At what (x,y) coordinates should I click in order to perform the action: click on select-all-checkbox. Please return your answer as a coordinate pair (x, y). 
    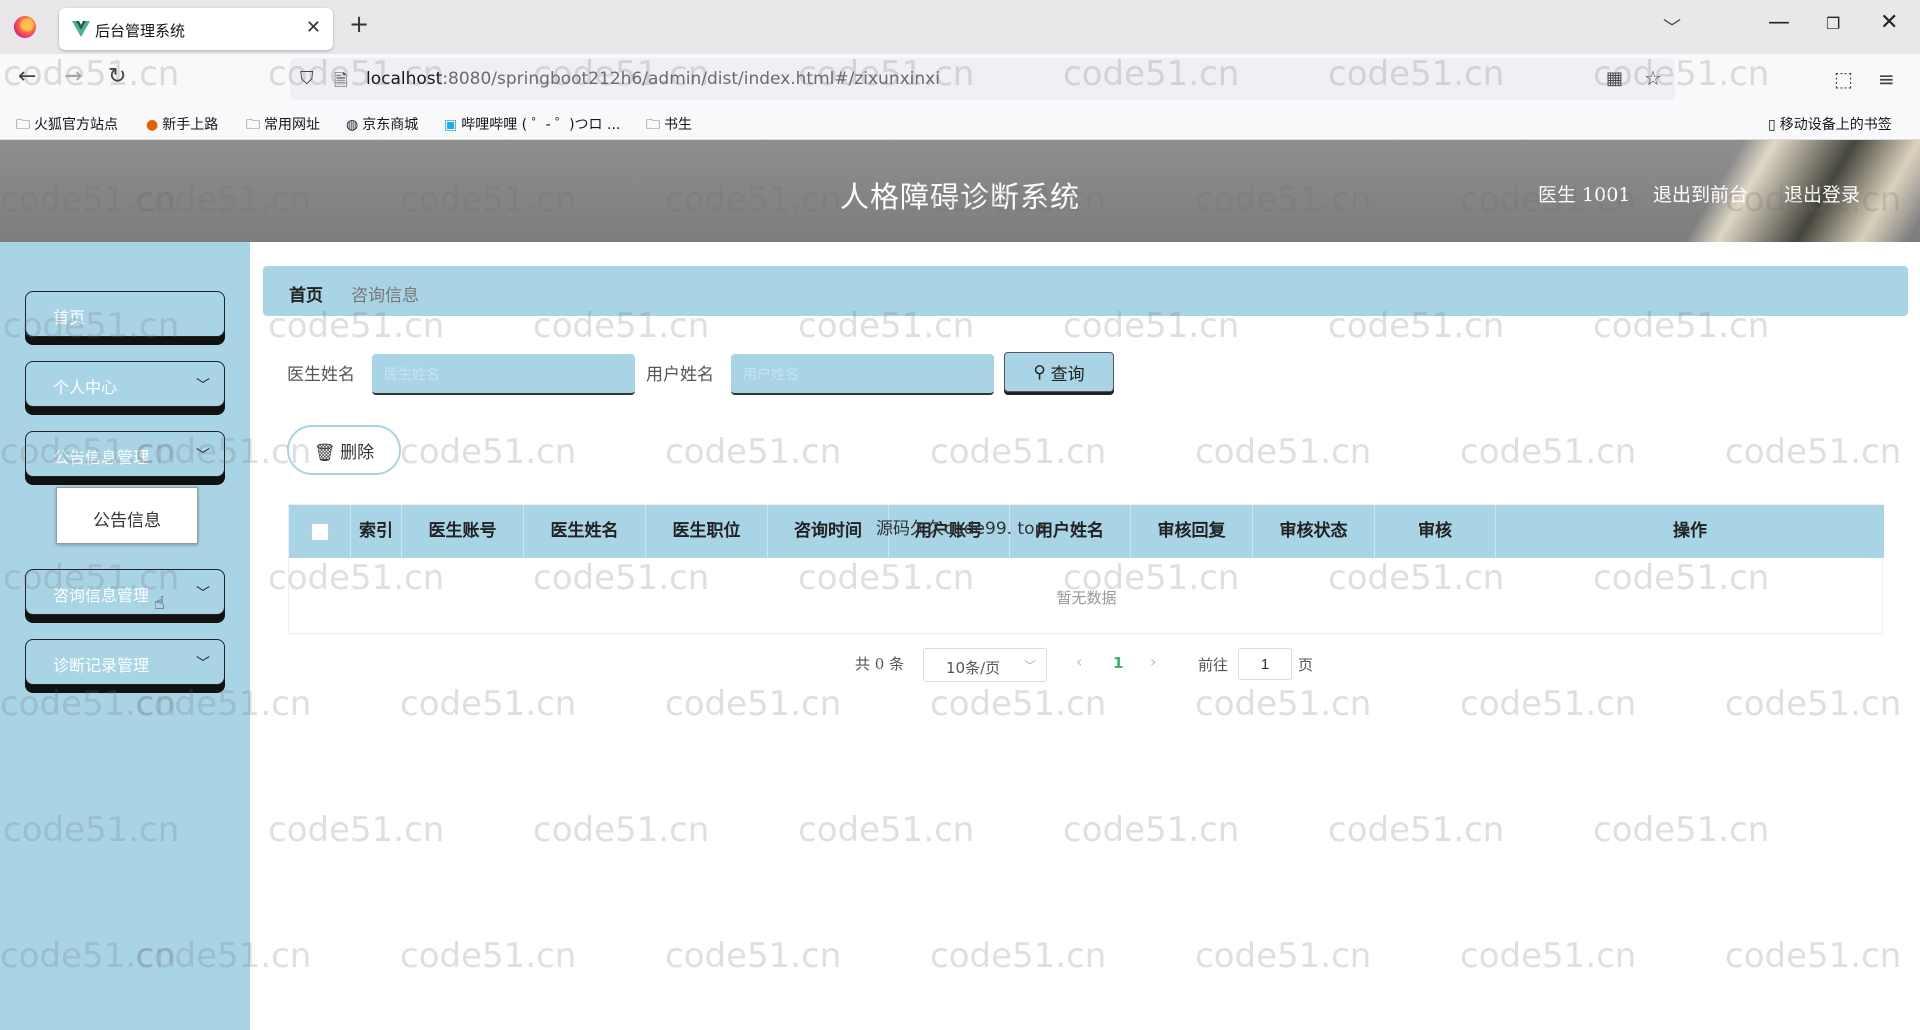
    Looking at the image, I should click on (320, 532).